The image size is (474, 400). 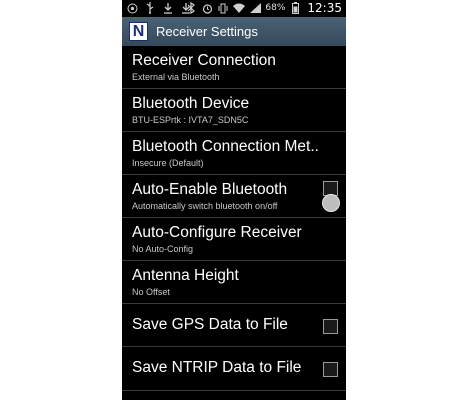 What do you see at coordinates (132, 8) in the screenshot?
I see `target-icon` at bounding box center [132, 8].